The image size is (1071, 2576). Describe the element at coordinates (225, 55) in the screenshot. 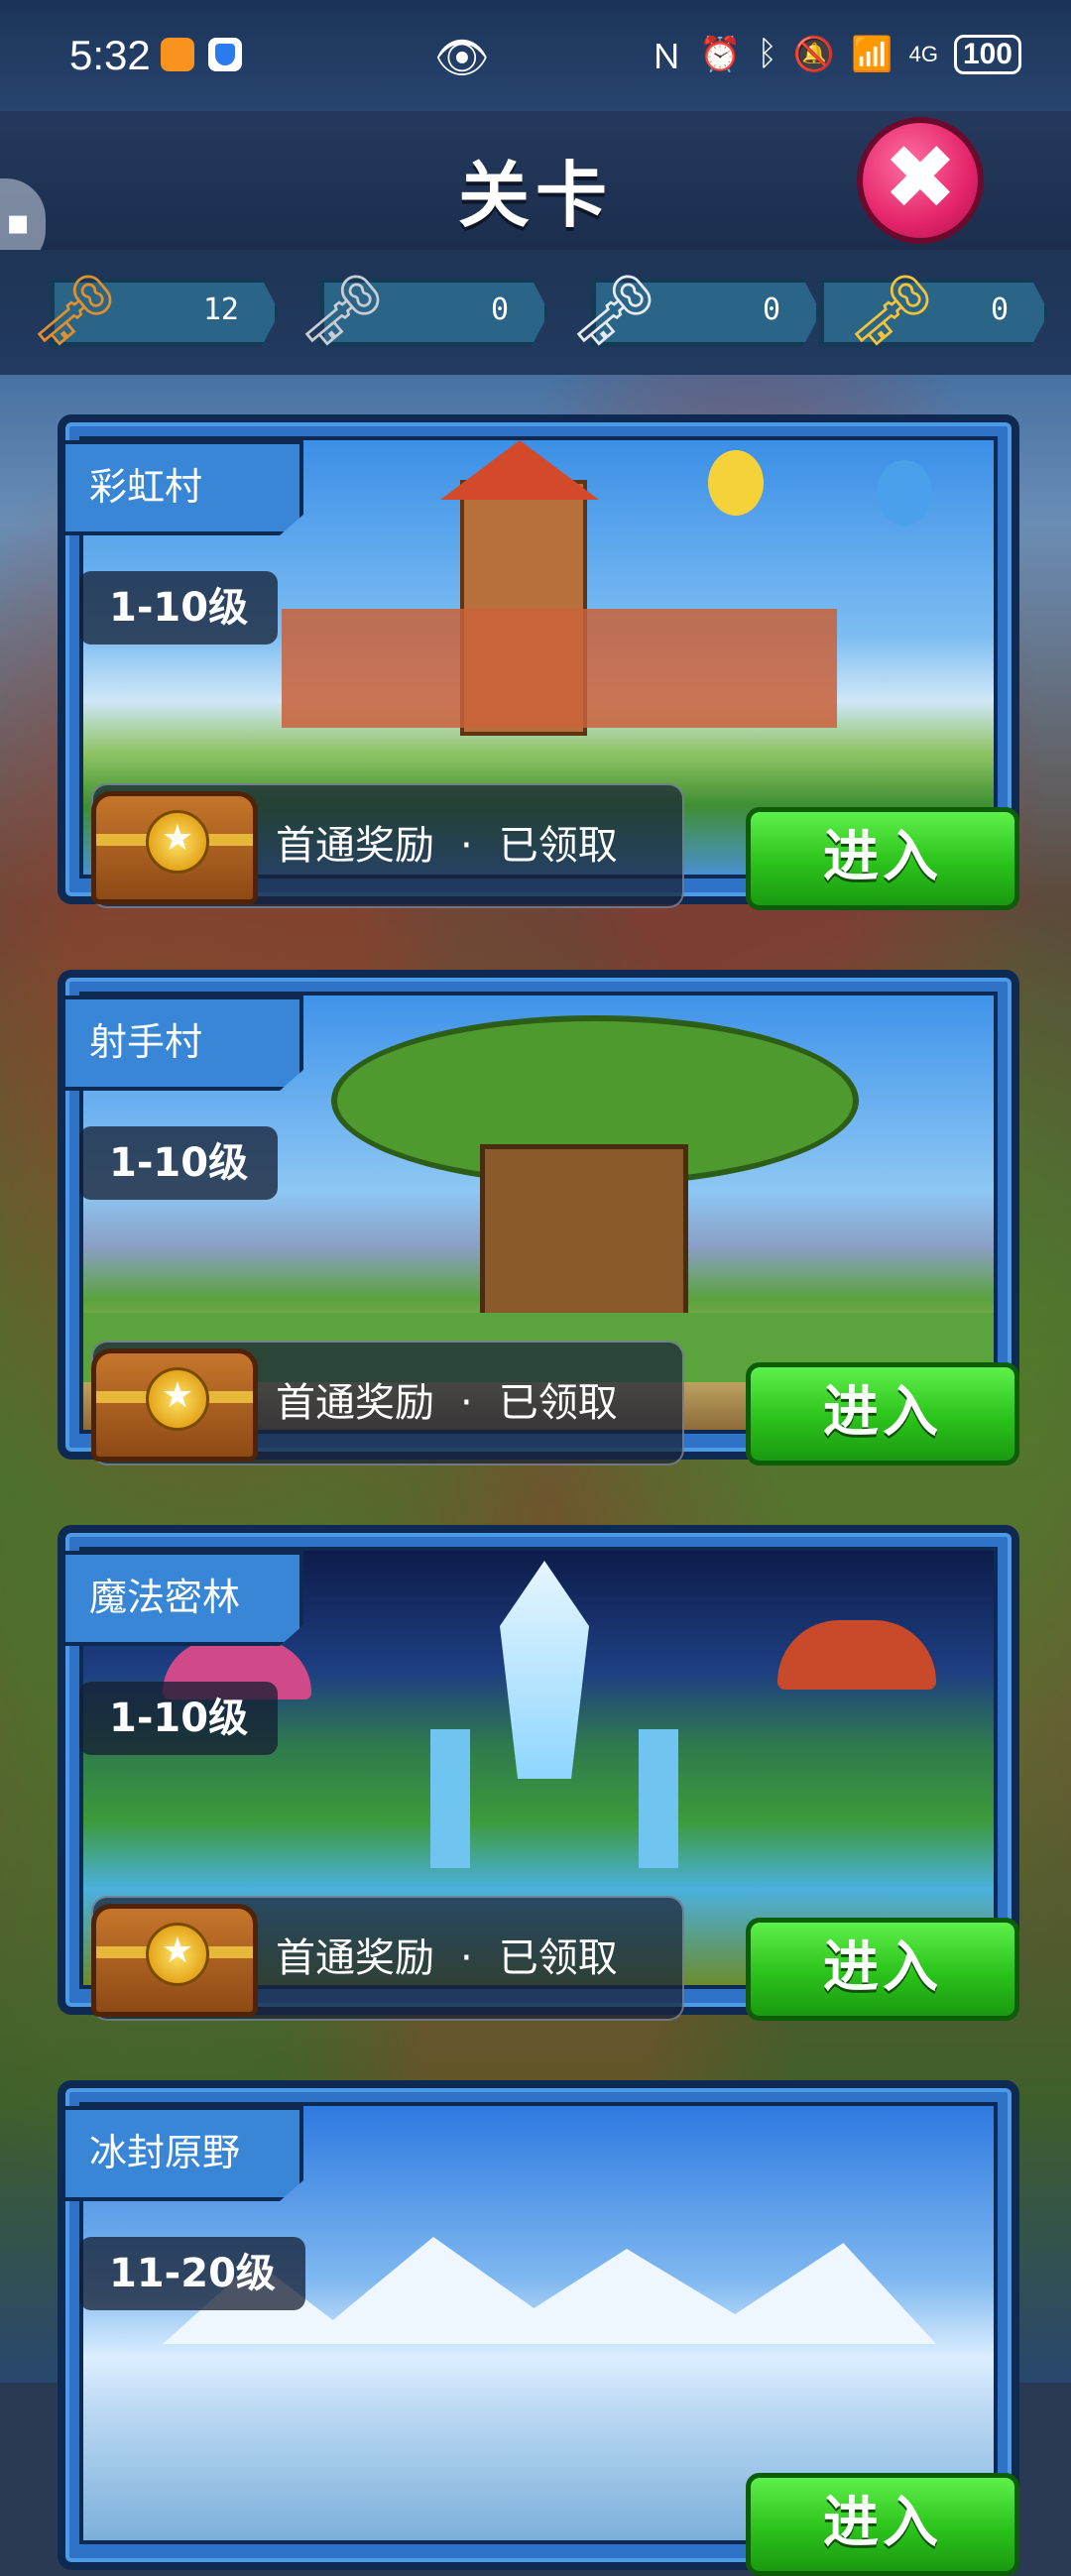

I see `shield-icon` at that location.